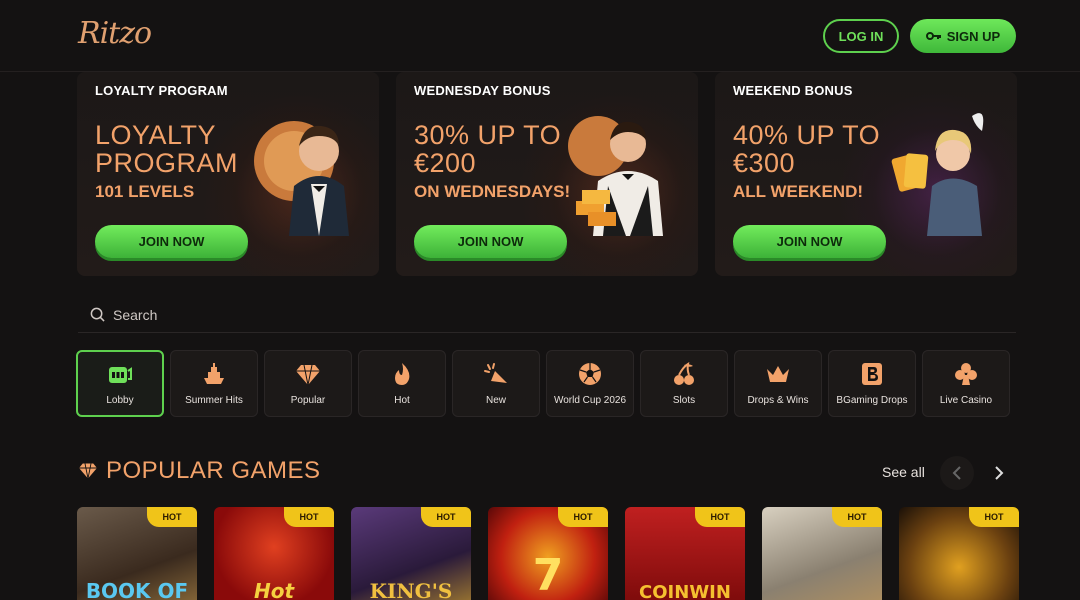 This screenshot has width=1080, height=600. Describe the element at coordinates (274, 553) in the screenshot. I see `game-tile: HOT Hot` at that location.